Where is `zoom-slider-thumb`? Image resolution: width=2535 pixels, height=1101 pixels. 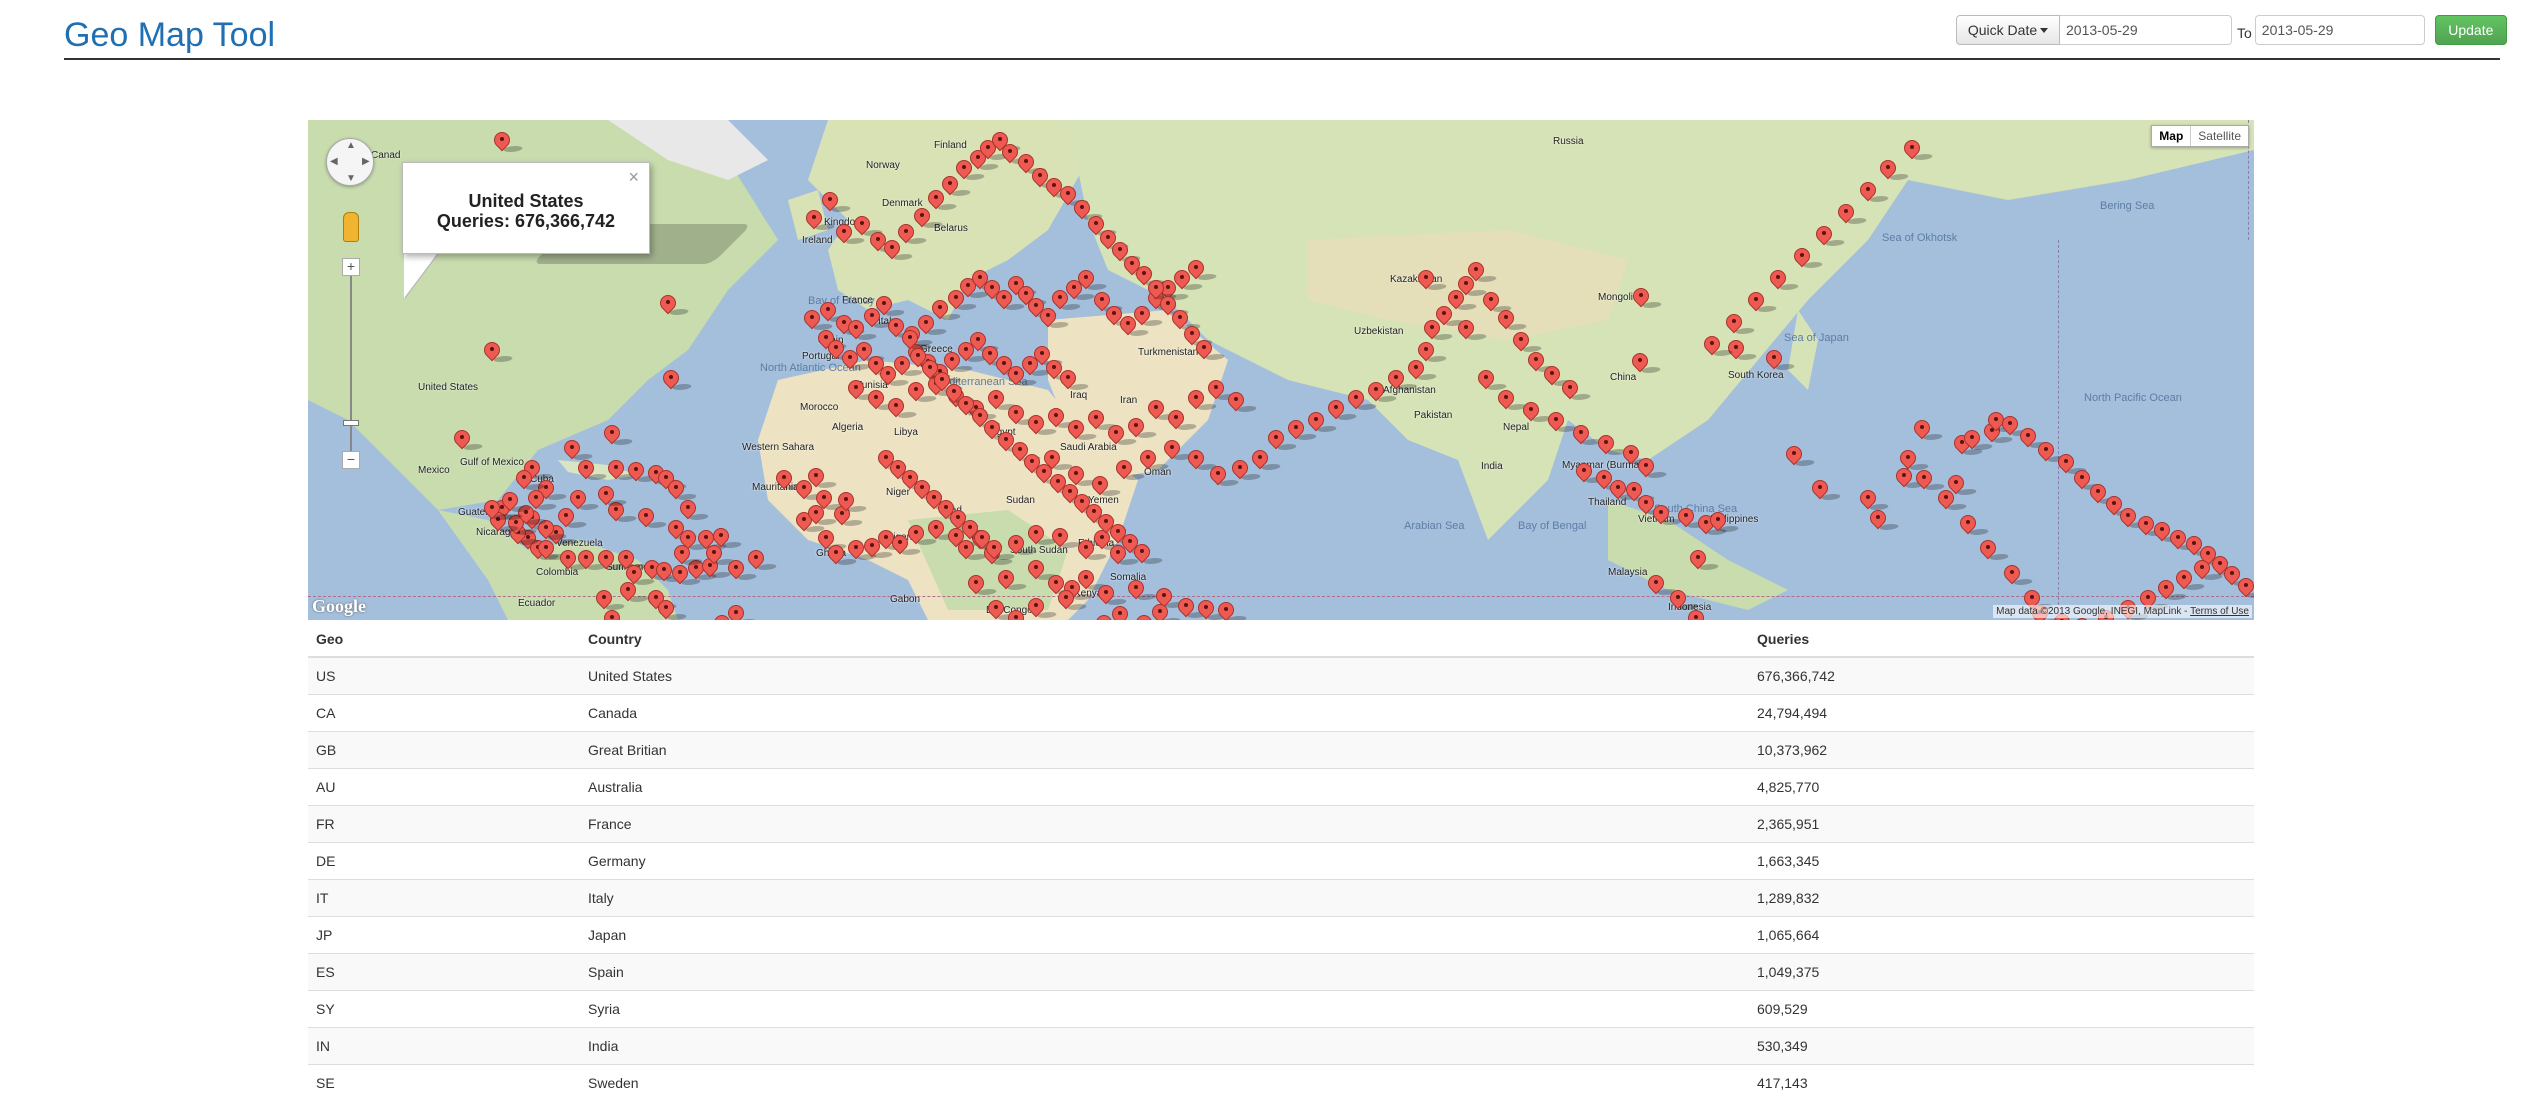 zoom-slider-thumb is located at coordinates (351, 423).